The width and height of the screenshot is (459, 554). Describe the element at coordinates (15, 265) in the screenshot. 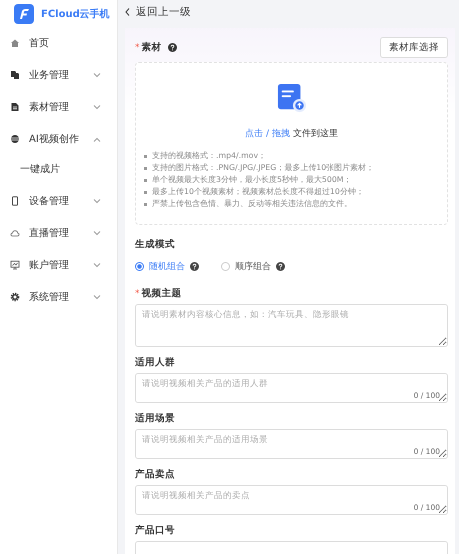

I see `monitor-icon` at that location.